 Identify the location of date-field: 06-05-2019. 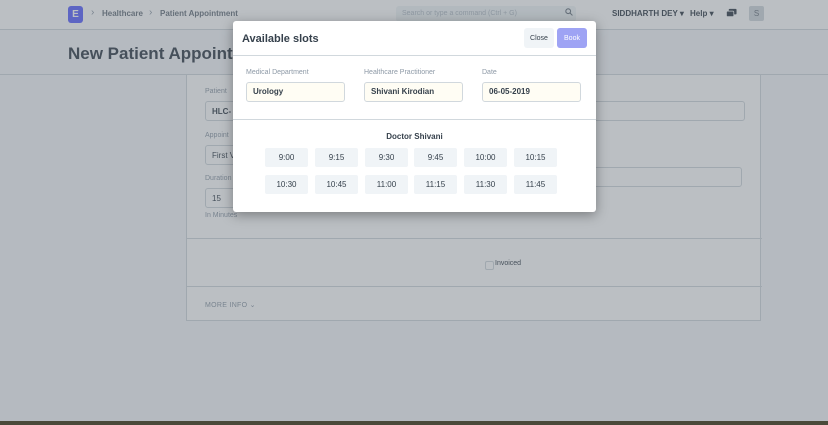
(531, 92).